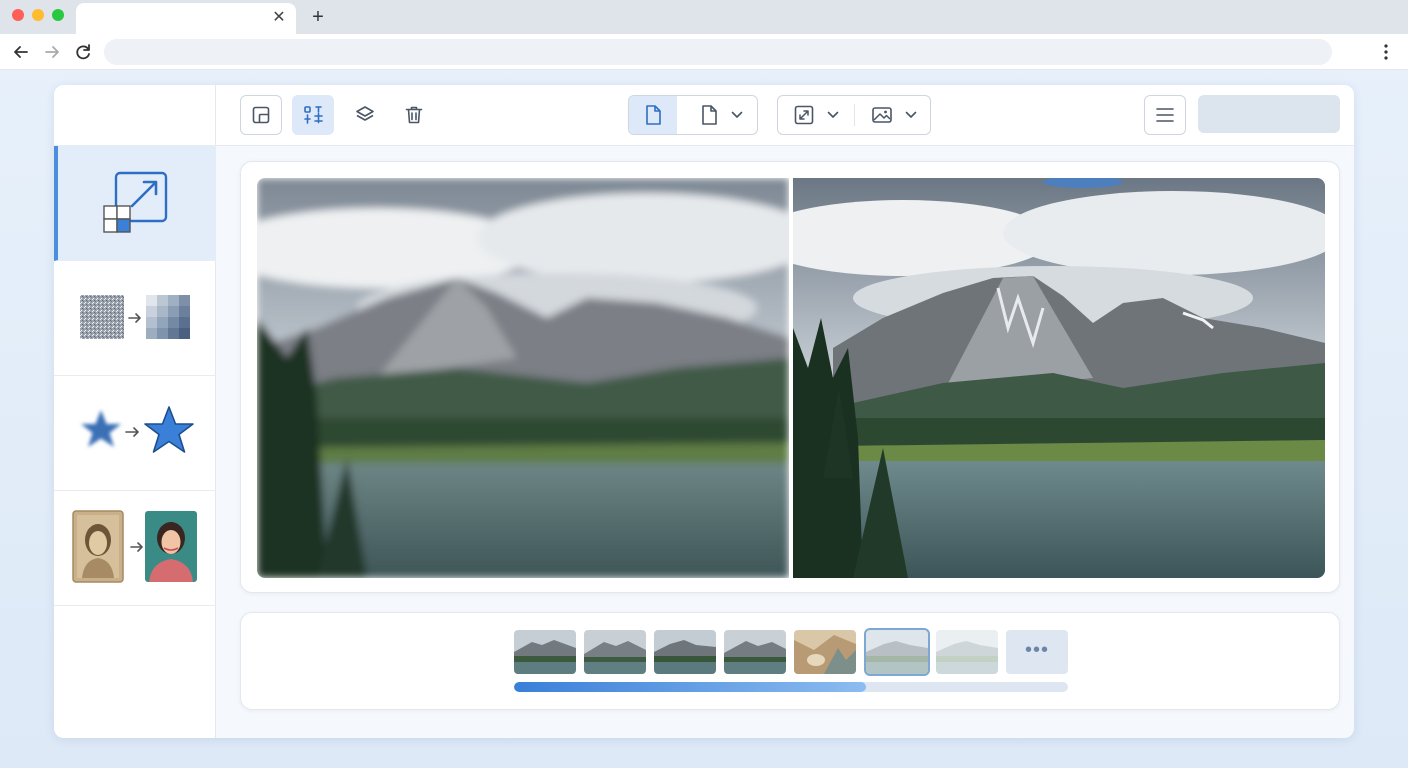 The height and width of the screenshot is (768, 1408). Describe the element at coordinates (1386, 52) in the screenshot. I see `browser-menu-icon` at that location.